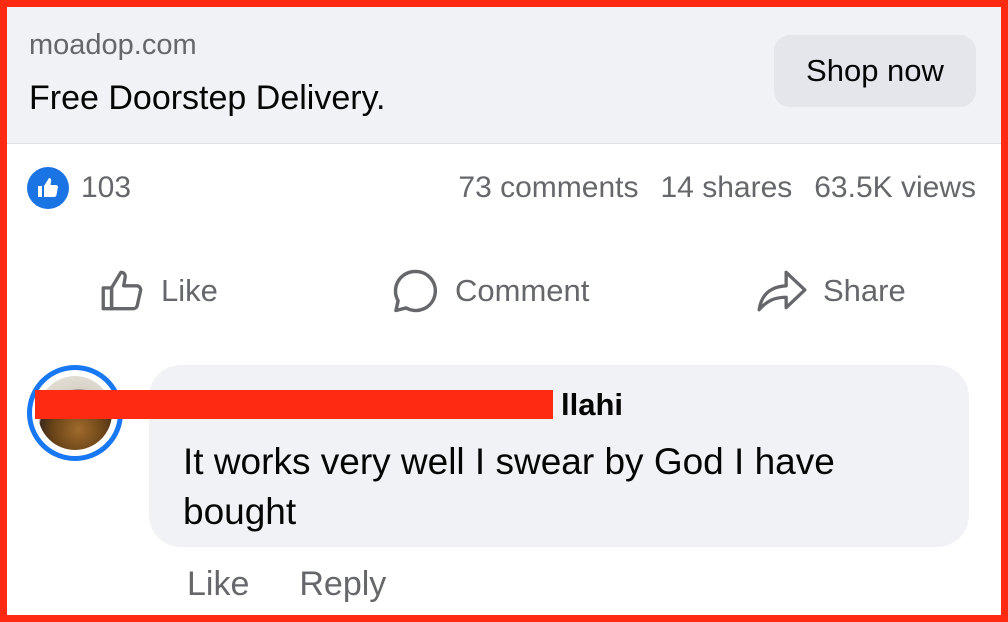  I want to click on comment-button: Comment, so click(489, 291).